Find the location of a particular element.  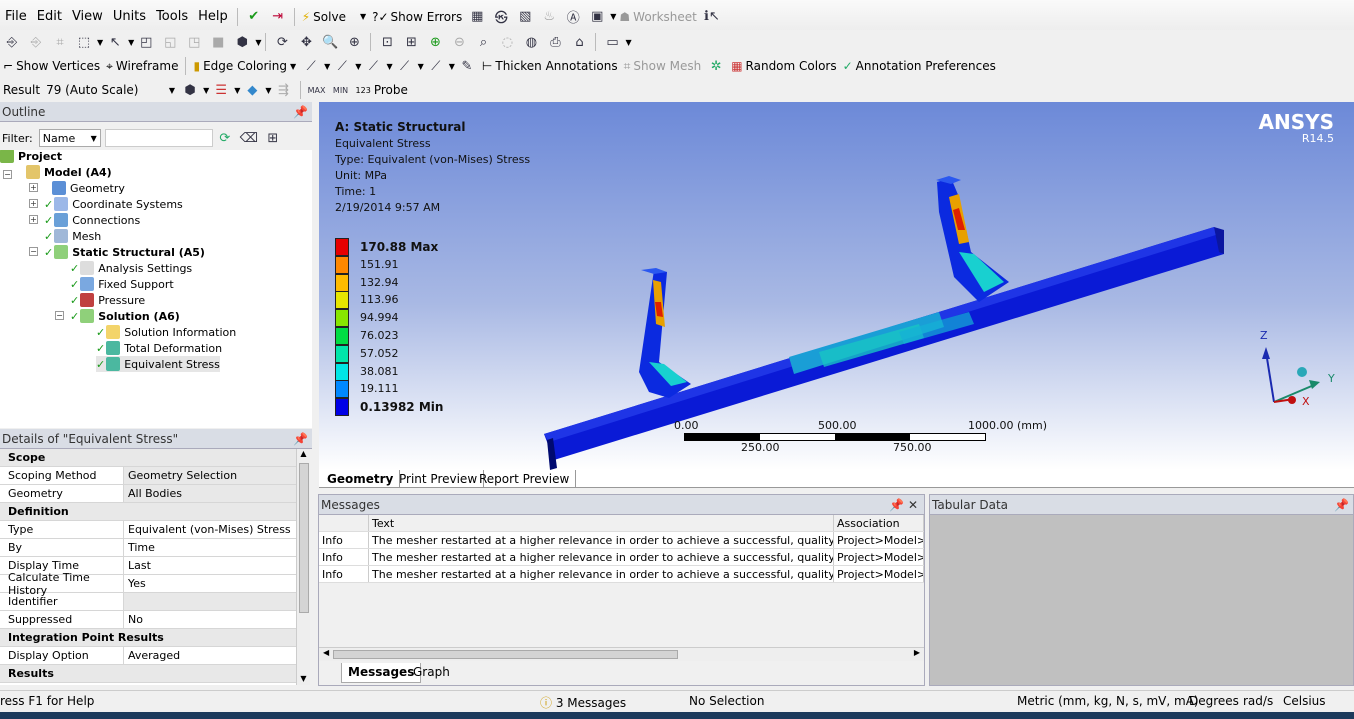

extend-icon: ⬢ is located at coordinates (242, 42).